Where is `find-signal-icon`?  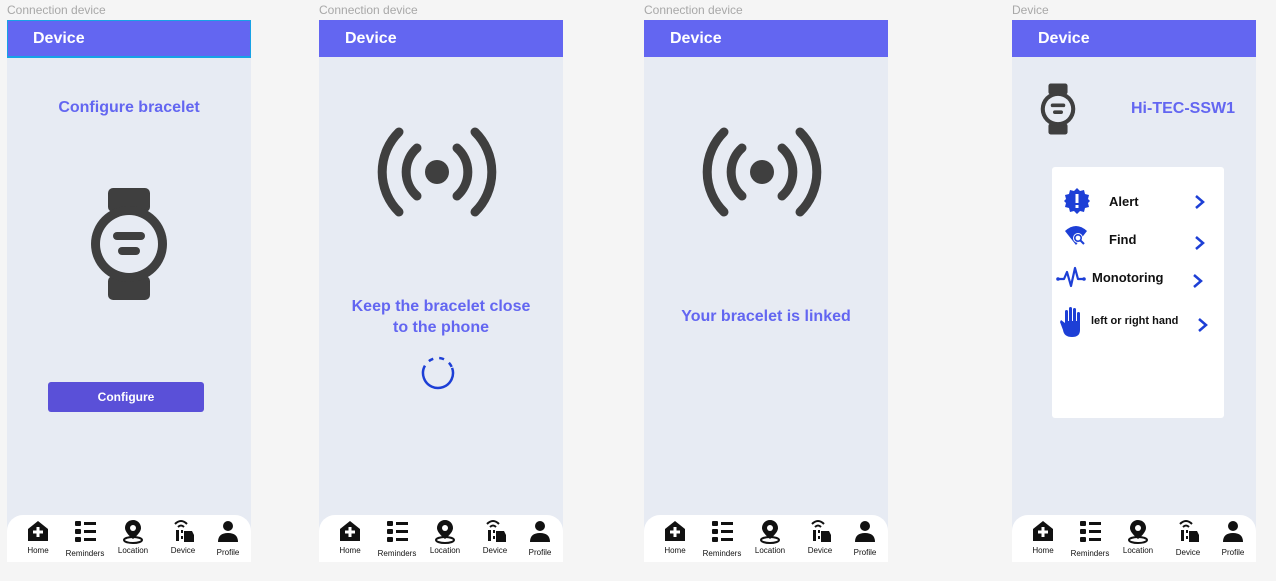 find-signal-icon is located at coordinates (1076, 235).